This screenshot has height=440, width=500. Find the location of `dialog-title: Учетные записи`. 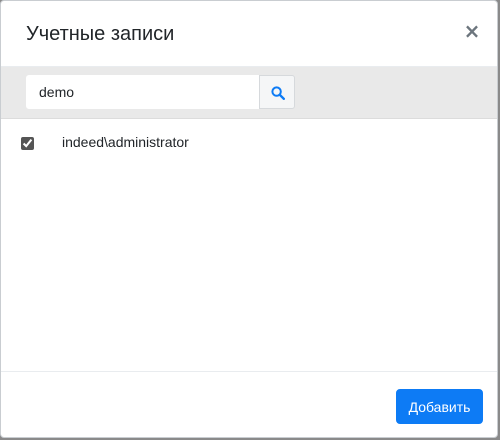

dialog-title: Учетные записи is located at coordinates (100, 34).